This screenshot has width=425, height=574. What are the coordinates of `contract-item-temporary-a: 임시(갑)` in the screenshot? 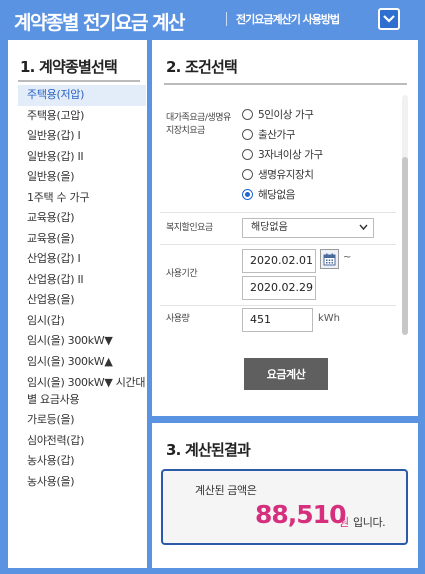 It's located at (82, 321).